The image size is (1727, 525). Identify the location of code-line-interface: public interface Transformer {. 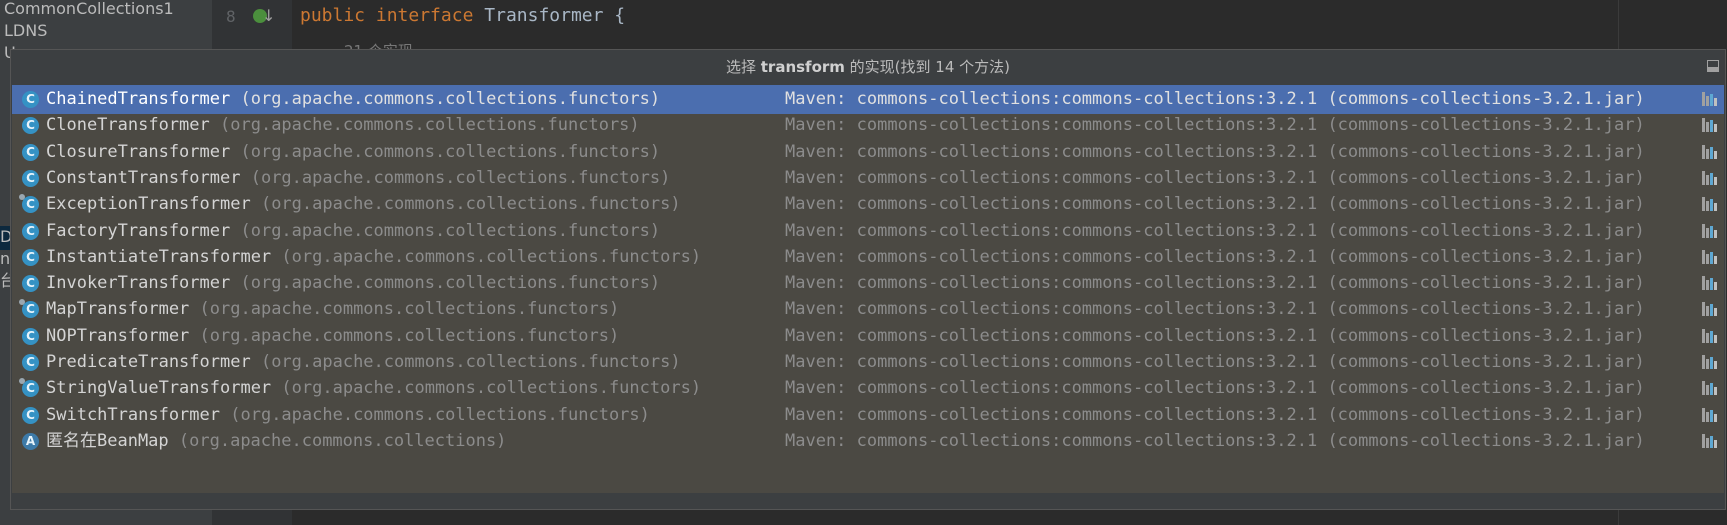
(462, 15).